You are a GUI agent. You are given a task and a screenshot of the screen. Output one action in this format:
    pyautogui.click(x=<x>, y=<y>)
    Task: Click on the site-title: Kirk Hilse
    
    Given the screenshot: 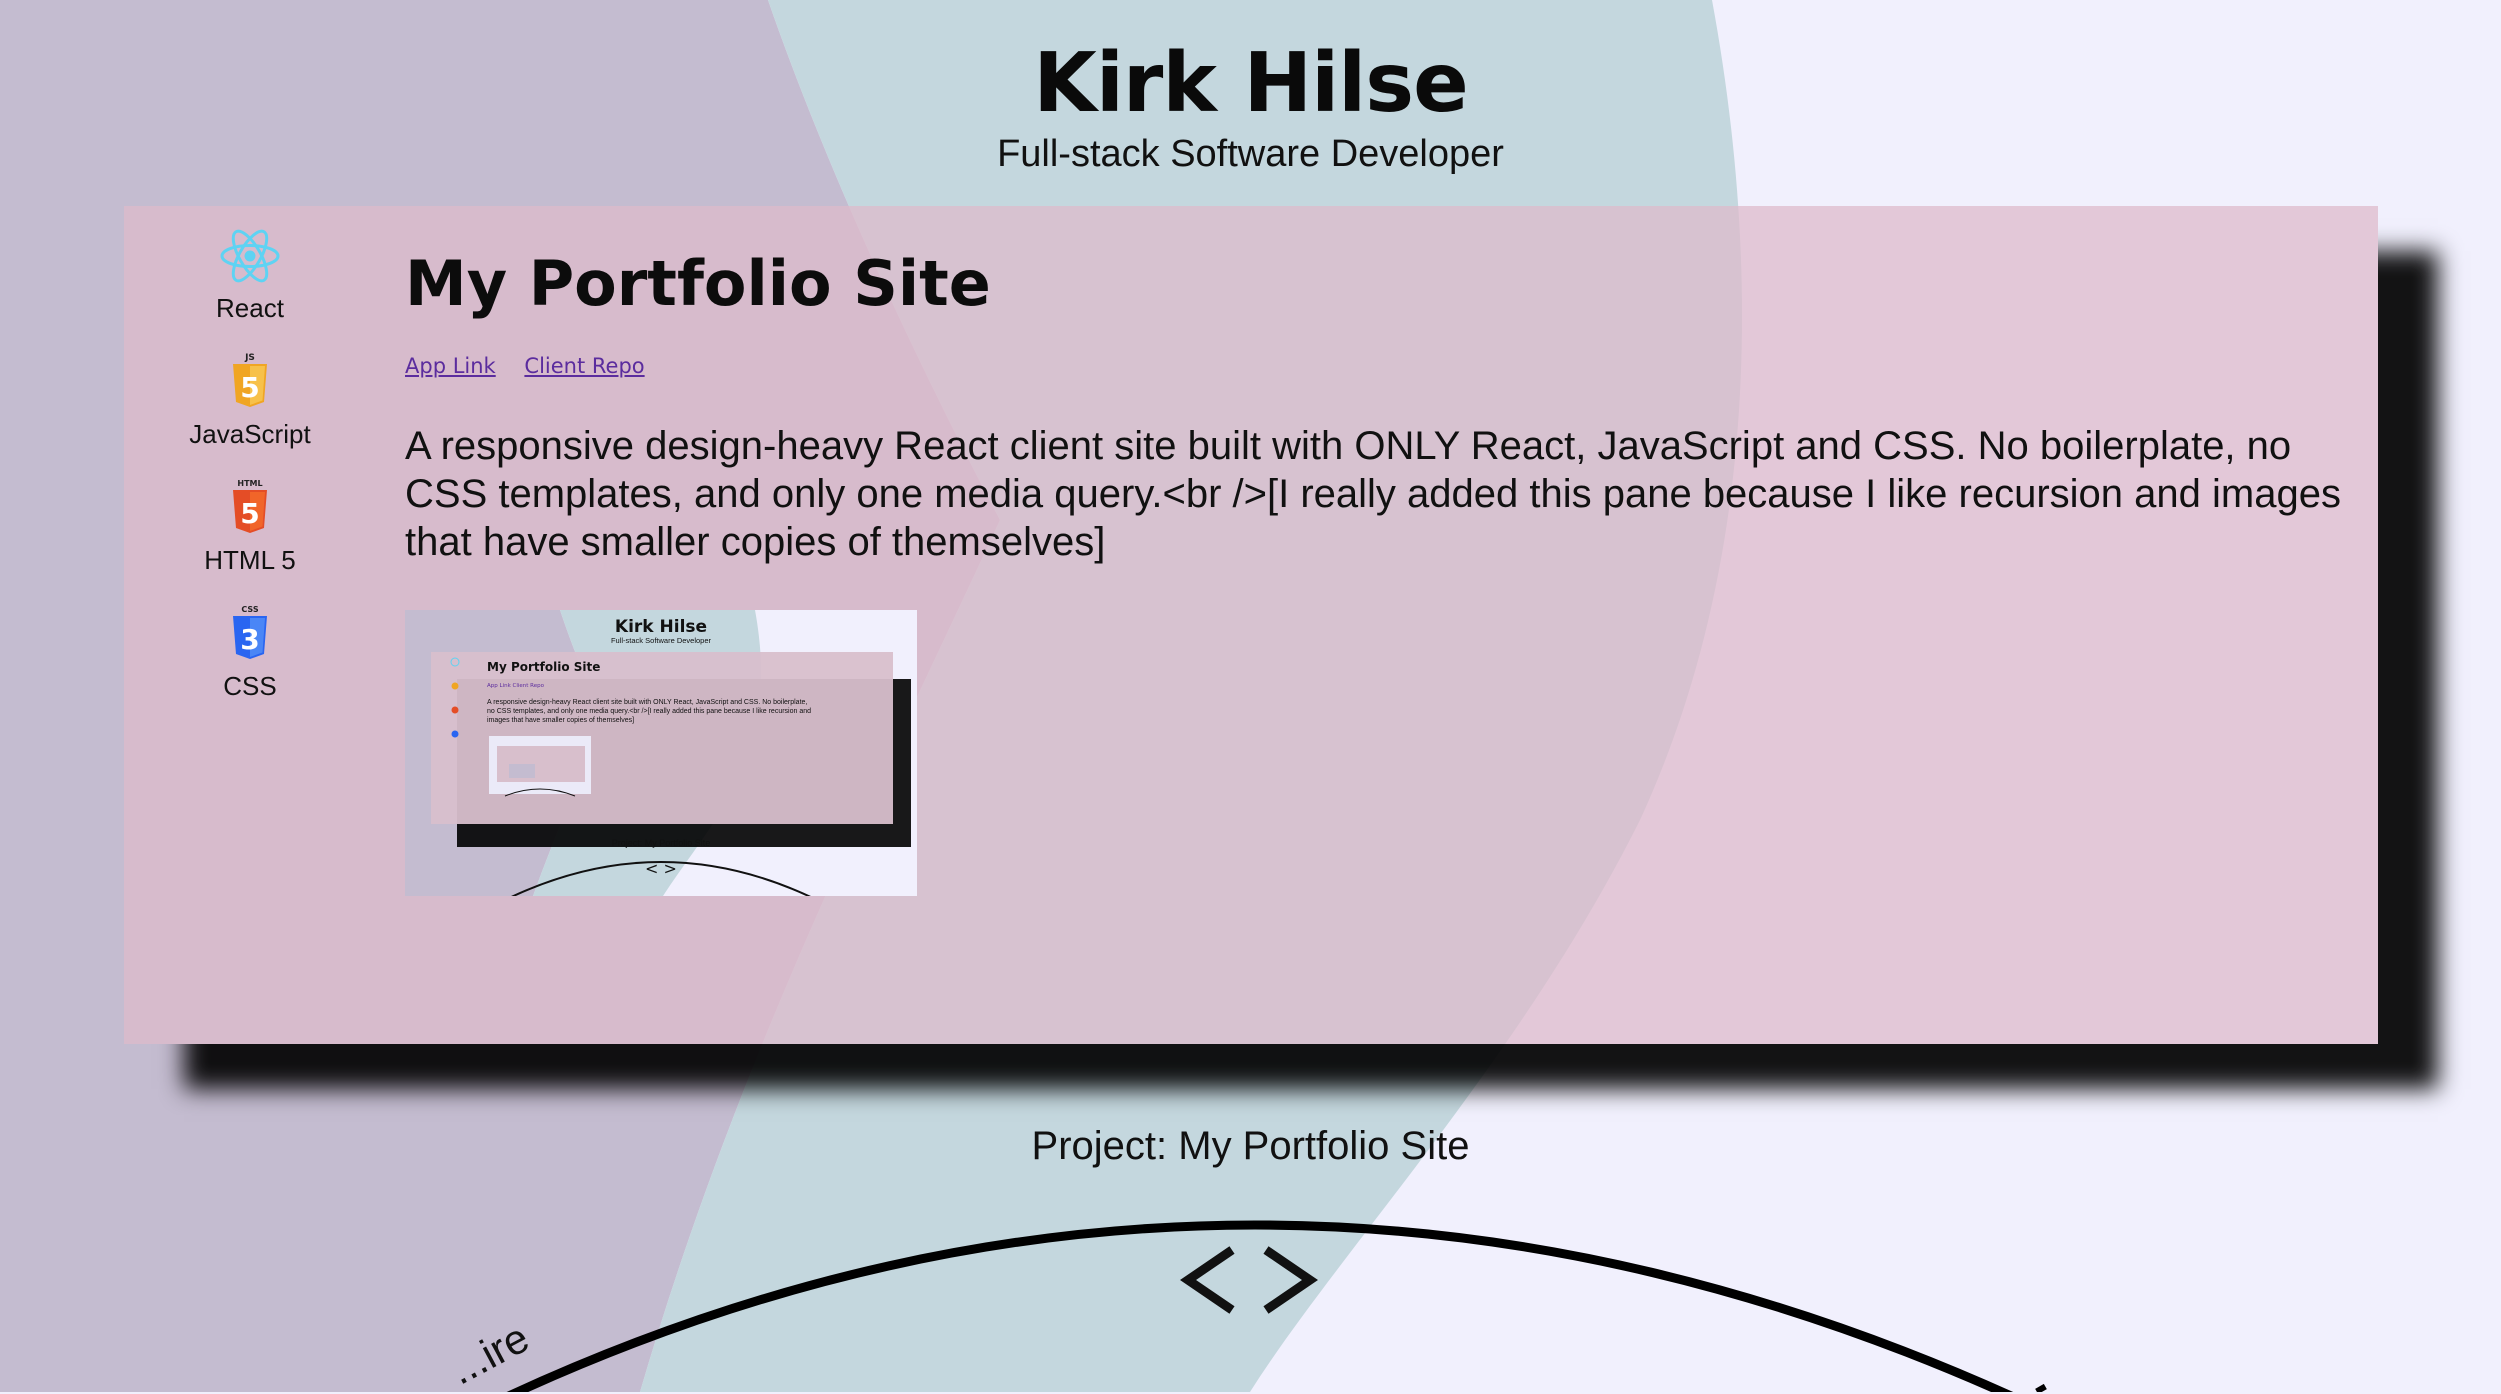 What is the action you would take?
    pyautogui.click(x=1250, y=83)
    